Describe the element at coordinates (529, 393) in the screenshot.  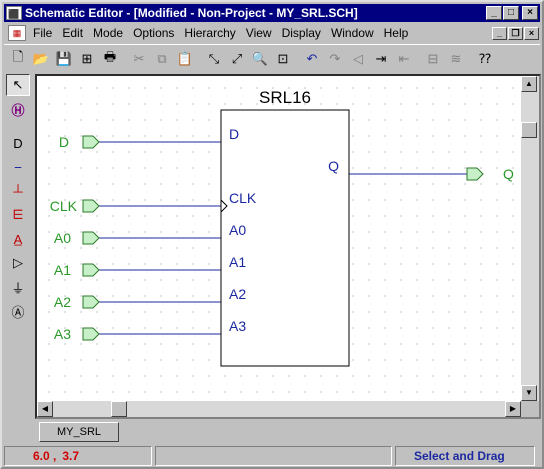
I see `scroll-down-button: ▼` at that location.